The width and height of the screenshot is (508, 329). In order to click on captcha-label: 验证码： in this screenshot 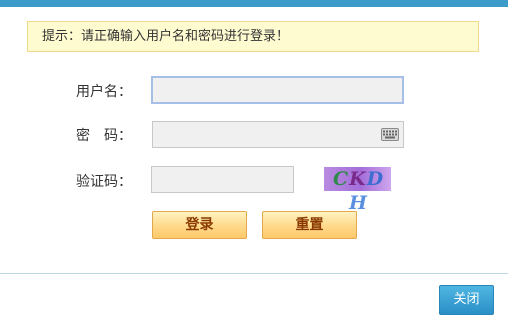, I will do `click(104, 182)`.